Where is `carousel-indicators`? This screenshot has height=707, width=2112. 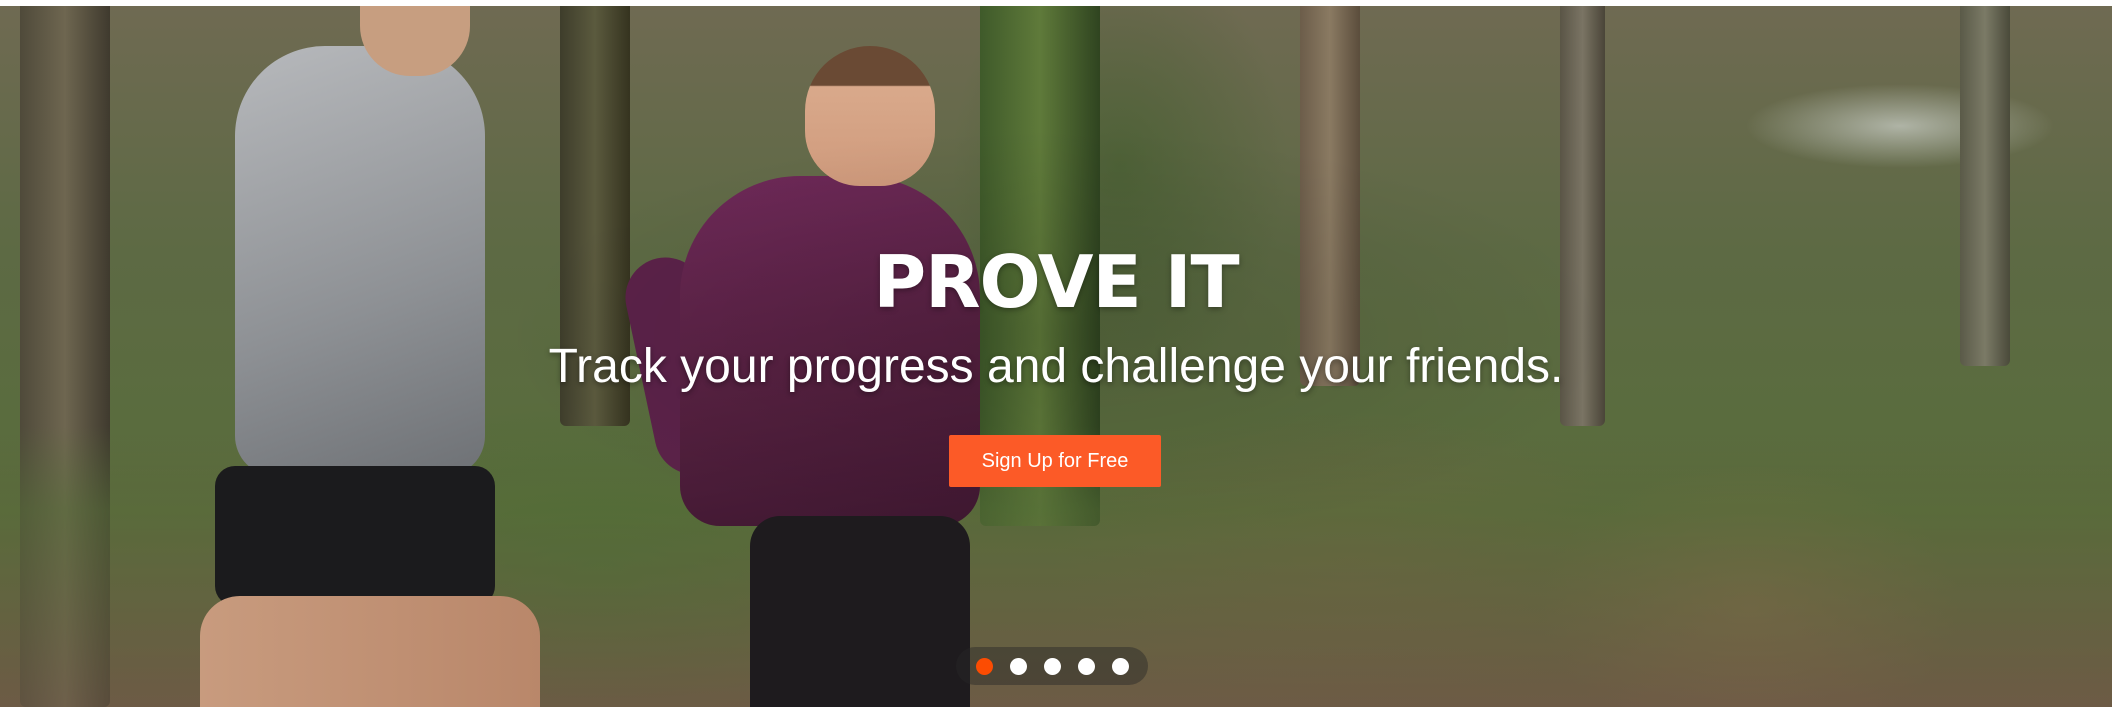 carousel-indicators is located at coordinates (1052, 666).